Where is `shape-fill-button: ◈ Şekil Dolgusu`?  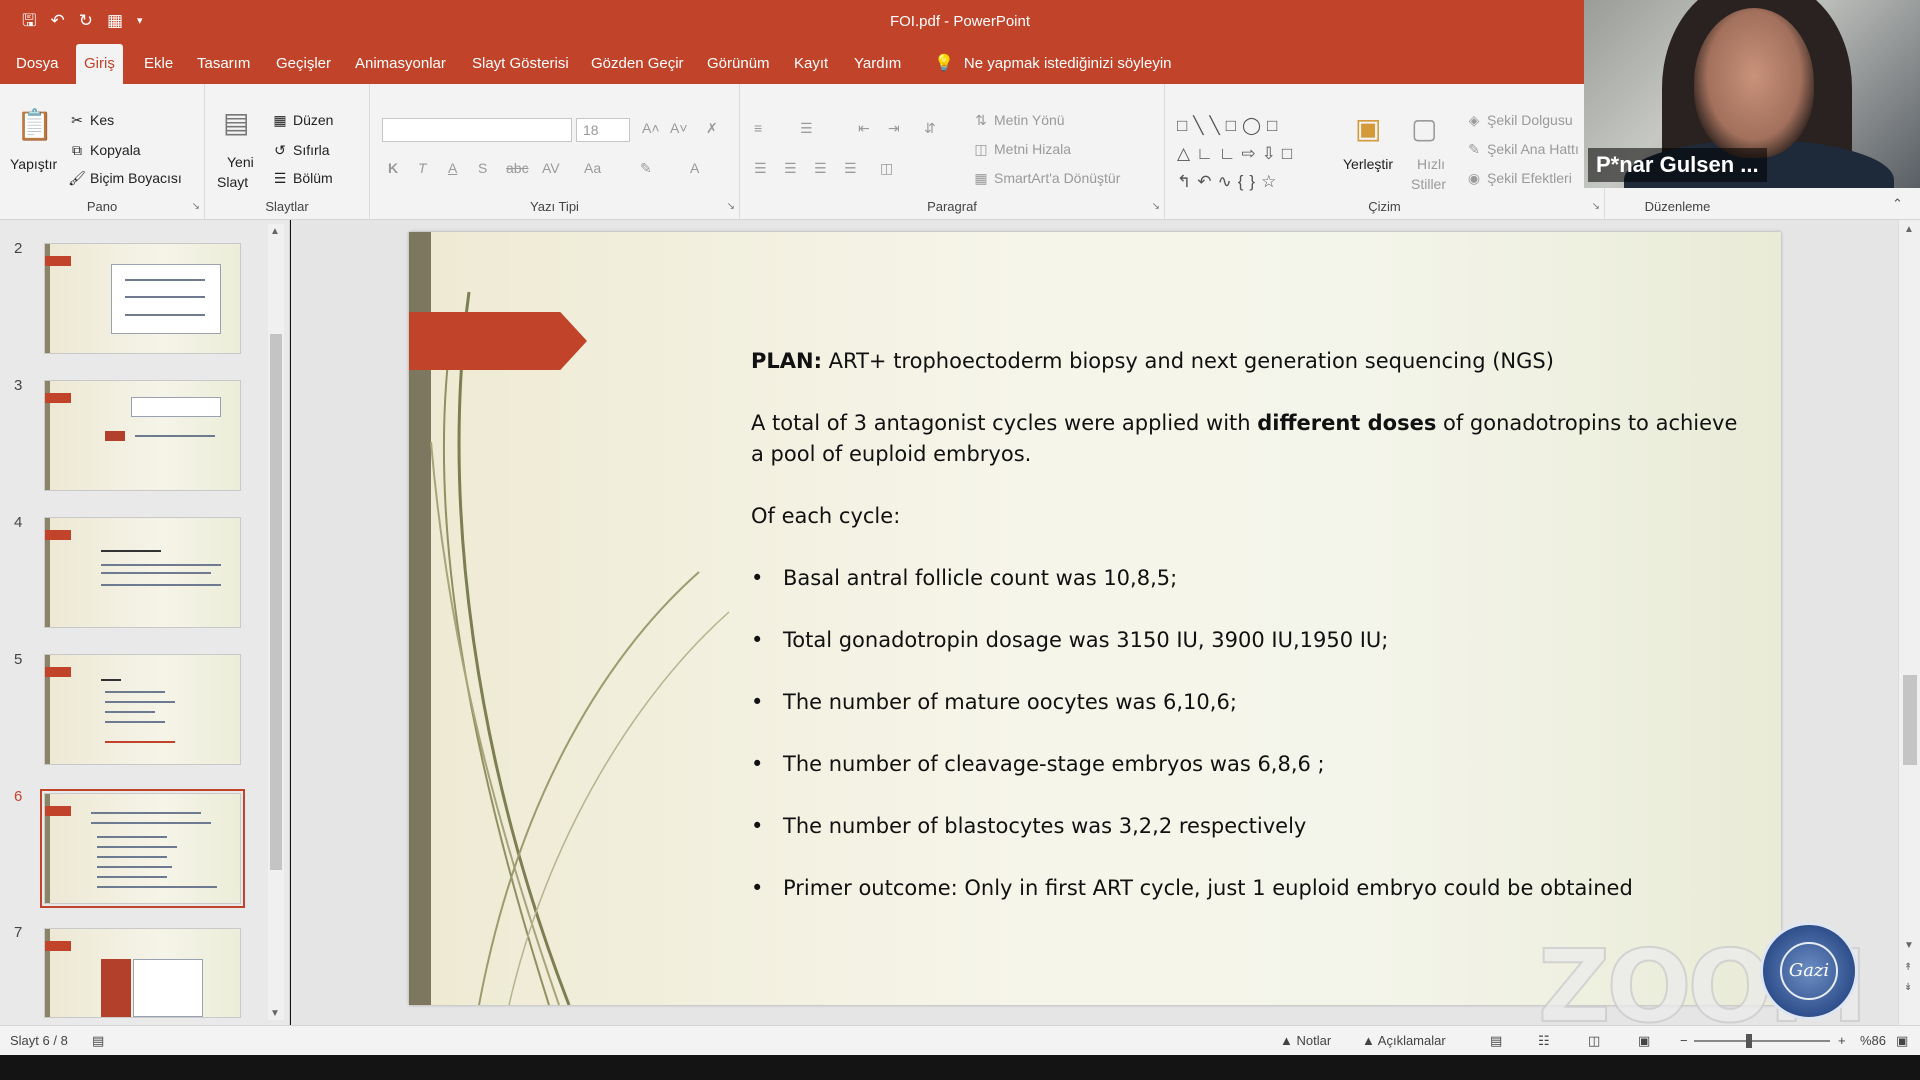
shape-fill-button: ◈ Şekil Dolgusu is located at coordinates (1519, 120).